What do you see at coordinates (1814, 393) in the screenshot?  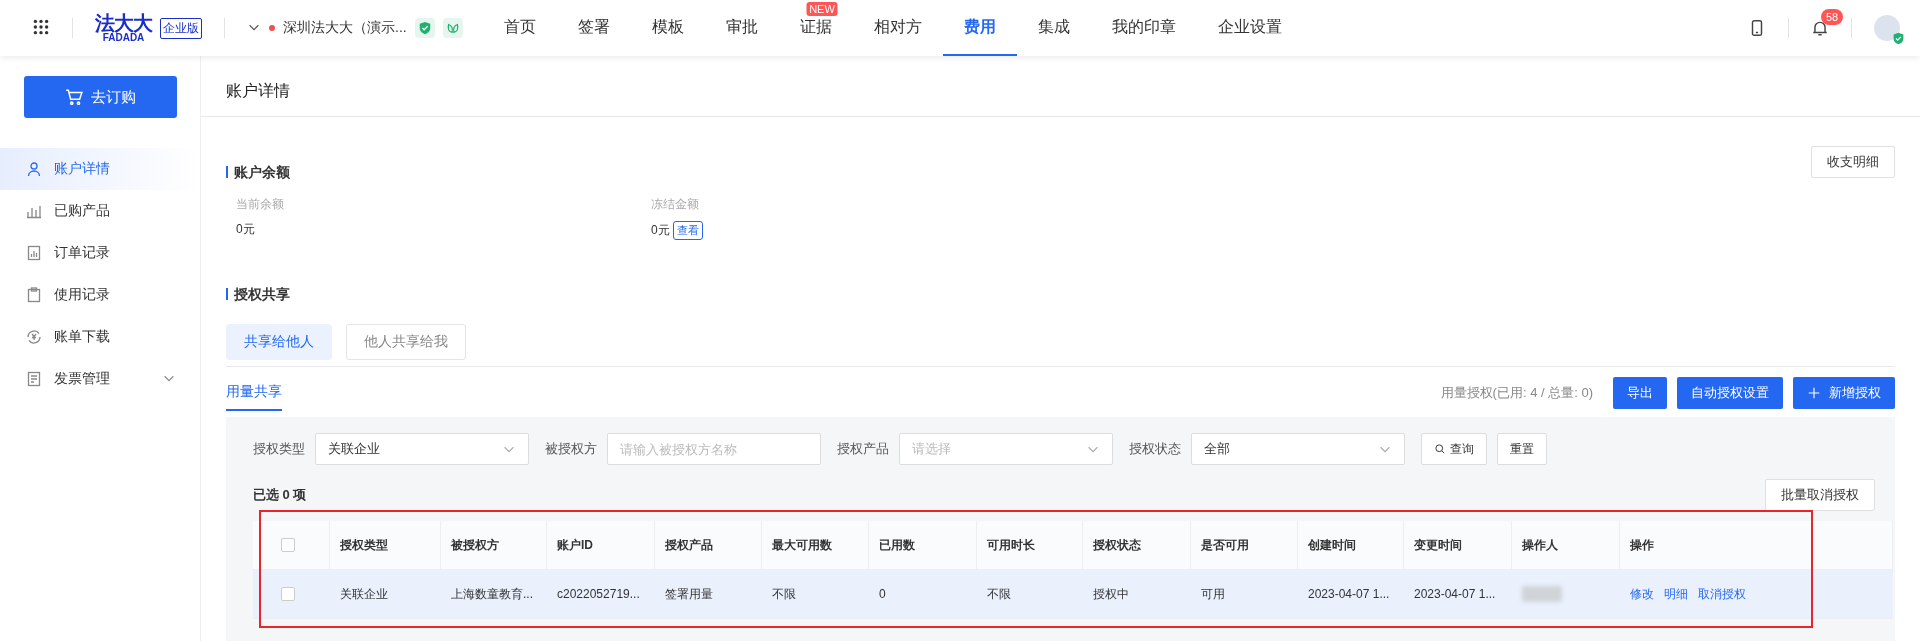 I see `plus-icon` at bounding box center [1814, 393].